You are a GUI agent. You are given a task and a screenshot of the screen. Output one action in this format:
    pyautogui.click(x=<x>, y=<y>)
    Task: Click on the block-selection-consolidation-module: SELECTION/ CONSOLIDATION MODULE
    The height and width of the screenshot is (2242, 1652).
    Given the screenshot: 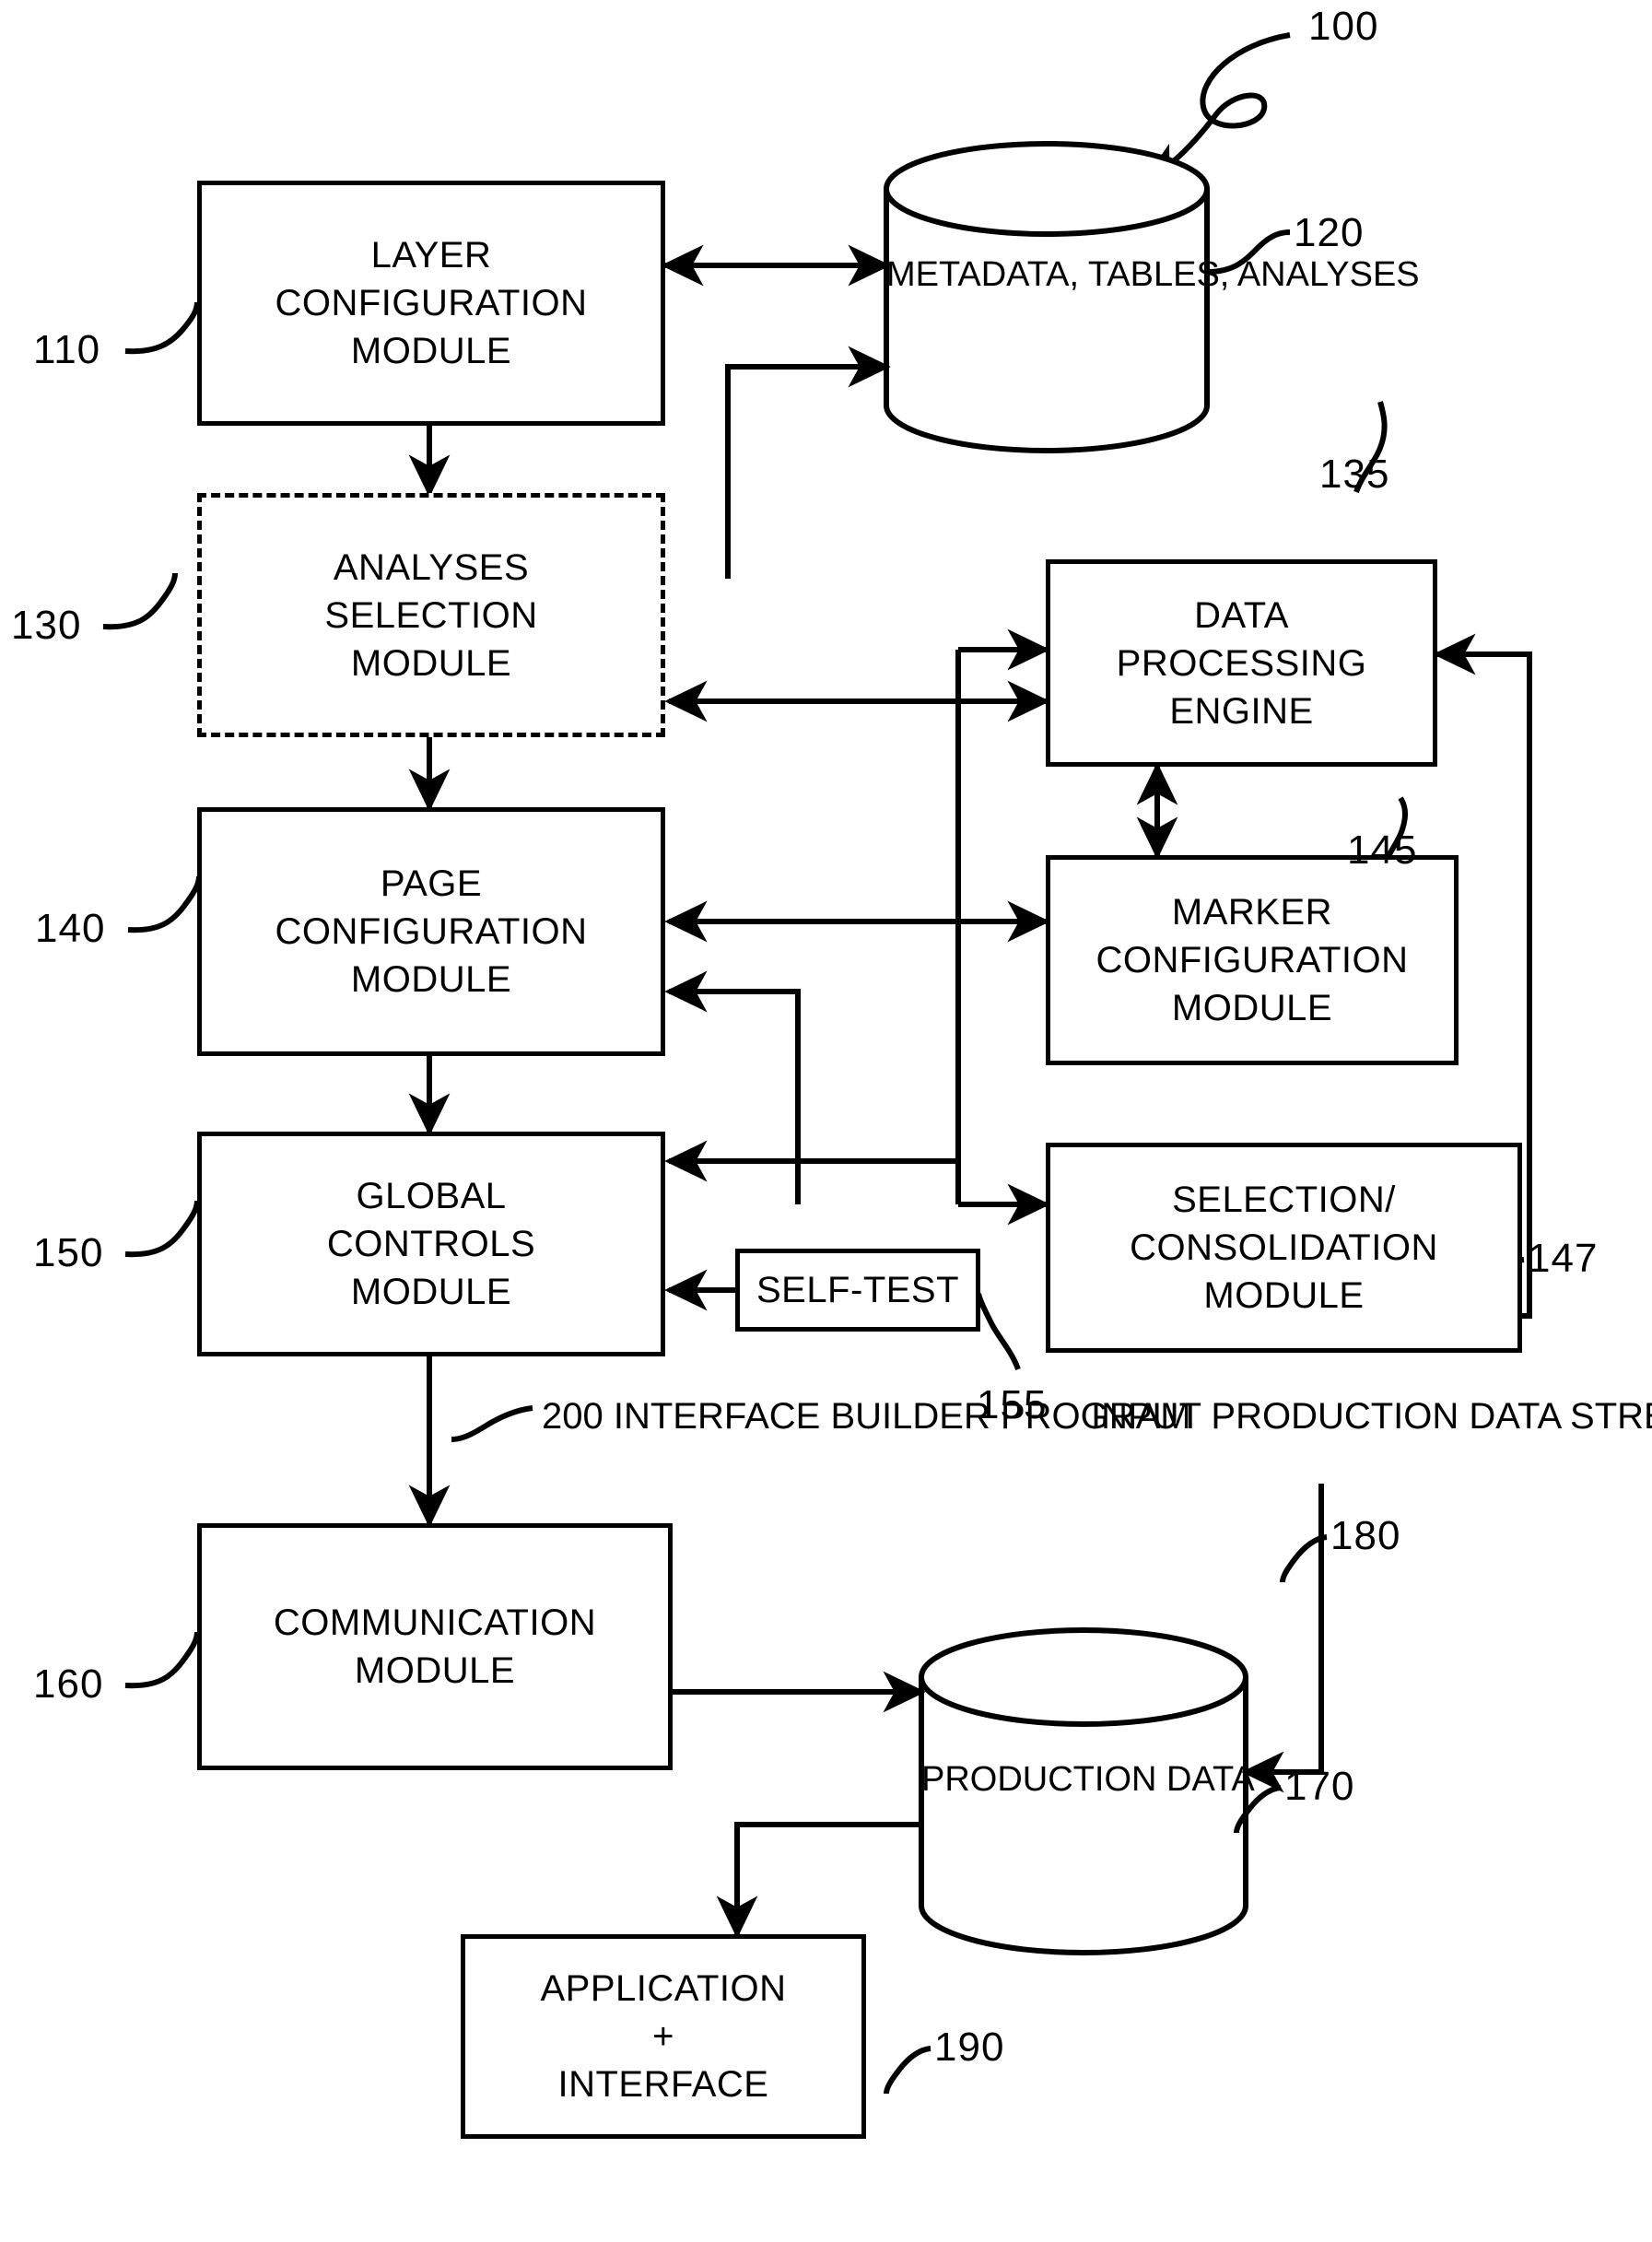 What is the action you would take?
    pyautogui.click(x=1284, y=1248)
    